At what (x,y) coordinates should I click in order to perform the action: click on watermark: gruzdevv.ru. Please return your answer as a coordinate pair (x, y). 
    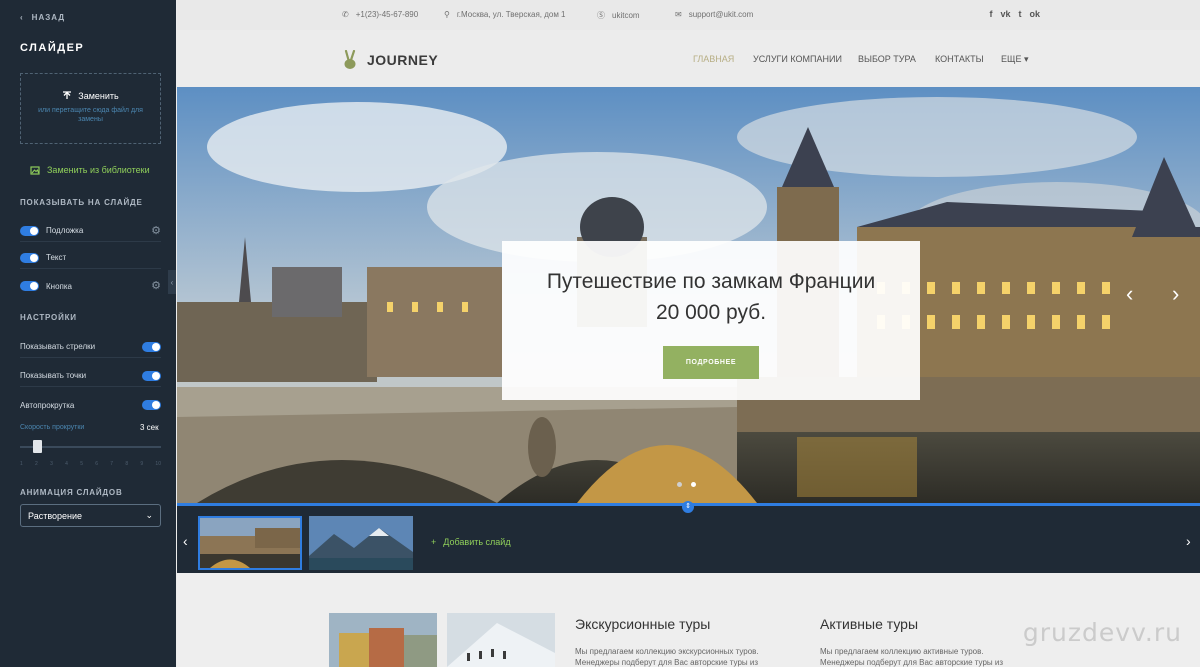
    Looking at the image, I should click on (1102, 632).